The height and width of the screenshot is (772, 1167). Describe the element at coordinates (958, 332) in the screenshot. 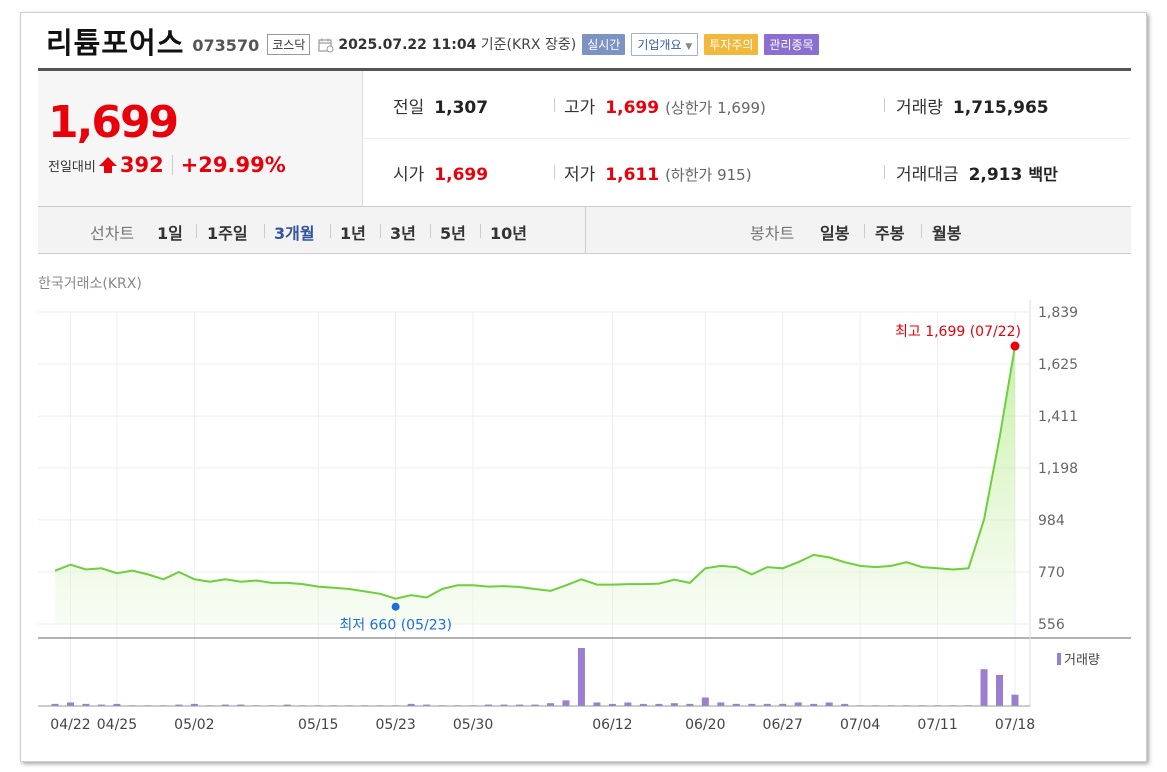

I see `high-annotation: 최고 1,699 (07/22)` at that location.